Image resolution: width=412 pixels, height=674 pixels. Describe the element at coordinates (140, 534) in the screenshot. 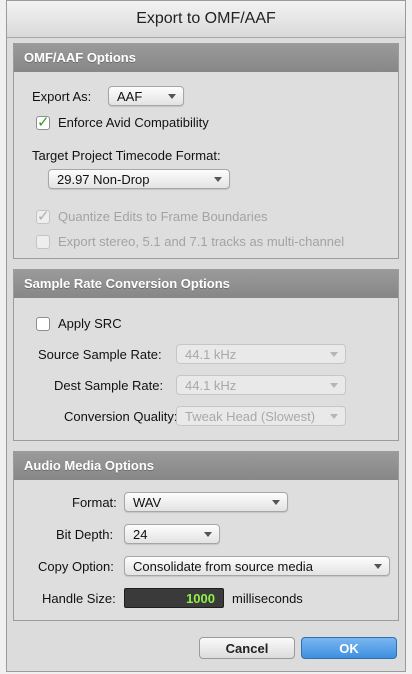

I see `bit-depth-value: 24` at that location.